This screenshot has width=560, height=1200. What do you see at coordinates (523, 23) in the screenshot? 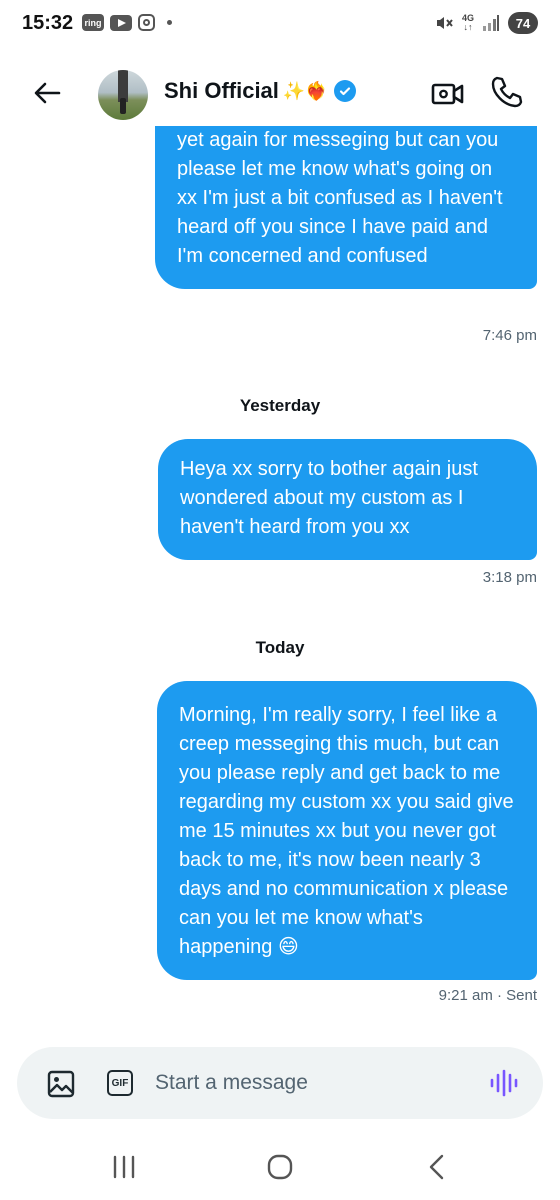
I see `battery-indicator: 74` at bounding box center [523, 23].